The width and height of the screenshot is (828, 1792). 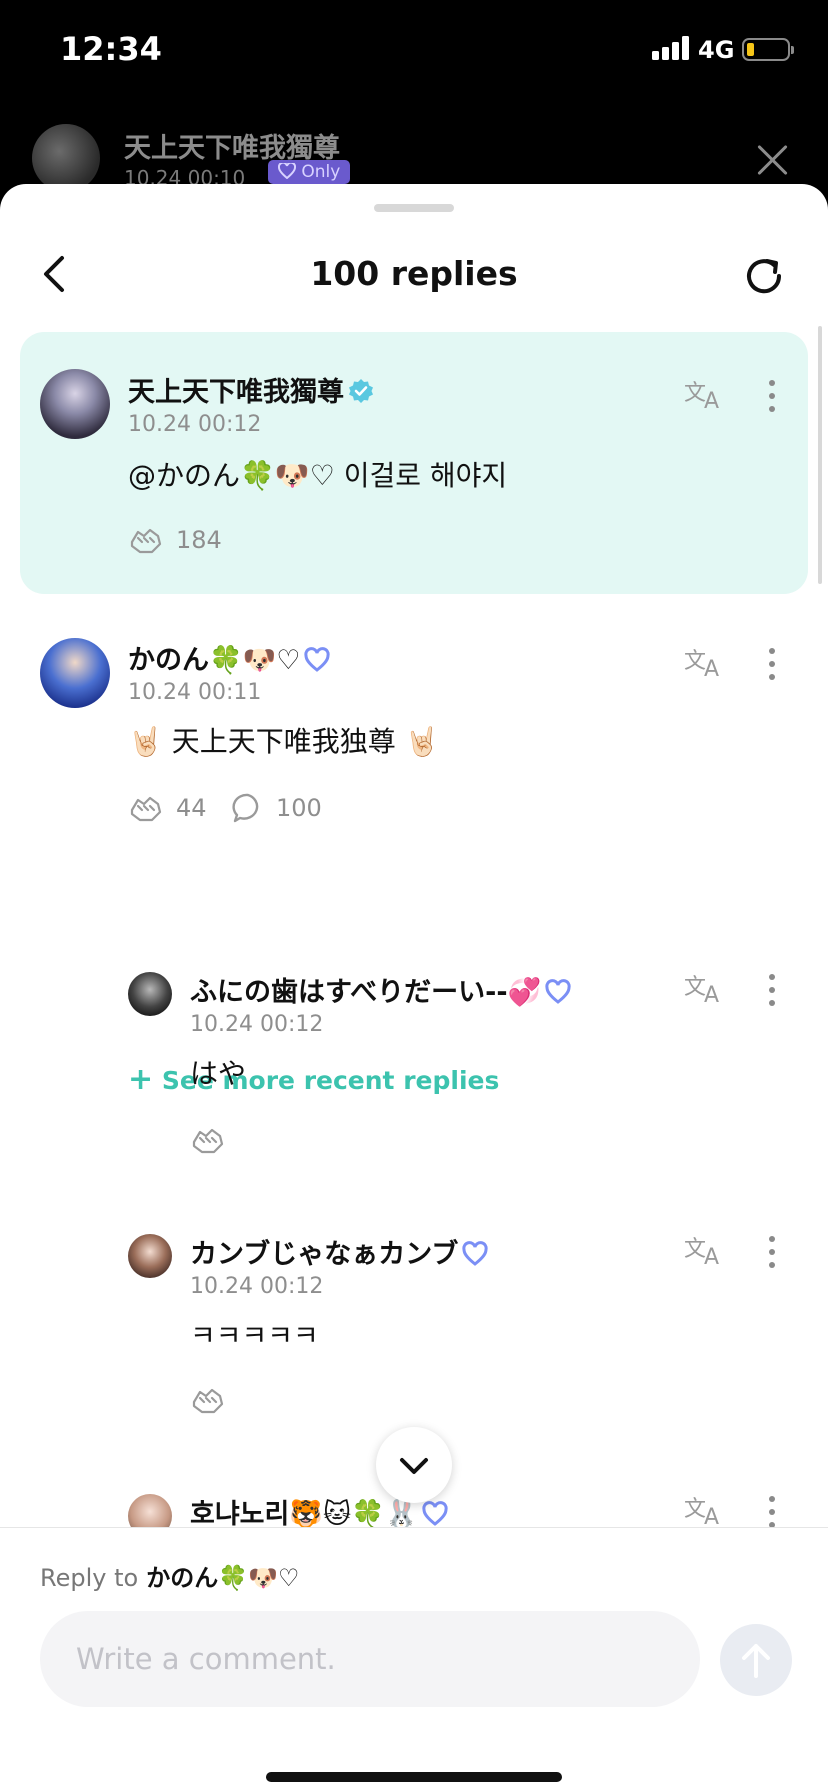 I want to click on reply-author-name: ふにの歯はすべりだーい--💞, so click(x=366, y=992).